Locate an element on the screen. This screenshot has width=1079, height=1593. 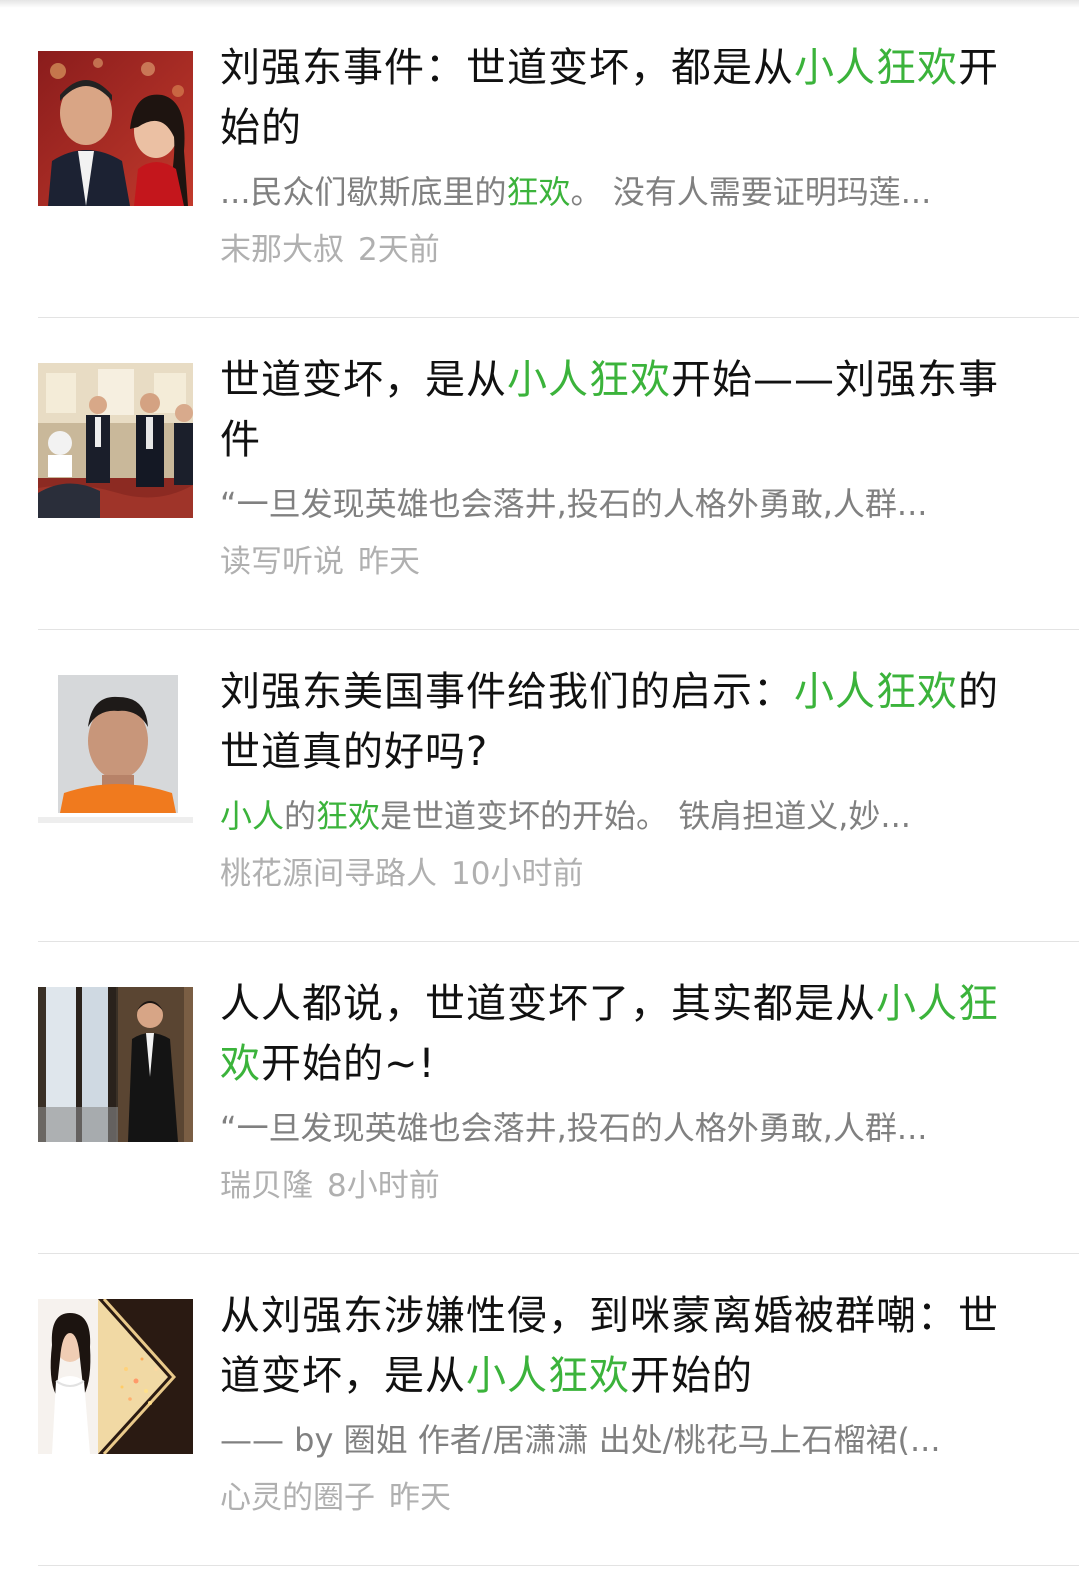
result-time-2: 昨天 is located at coordinates (389, 562).